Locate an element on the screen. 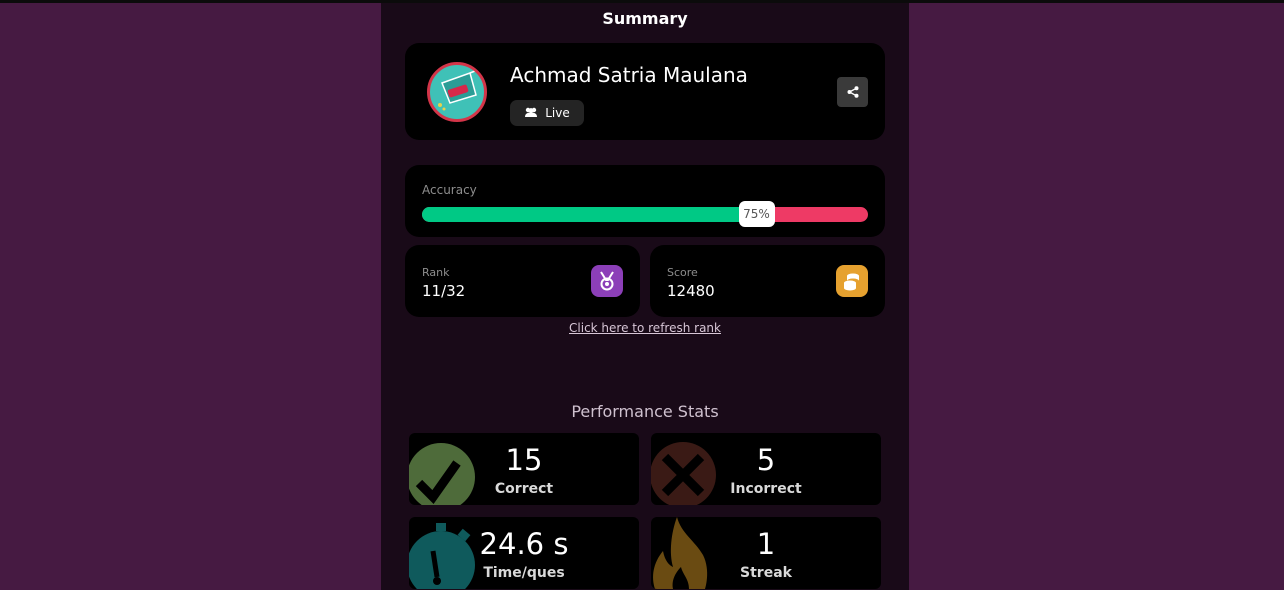 The height and width of the screenshot is (590, 1284). page-title: Summary is located at coordinates (645, 18).